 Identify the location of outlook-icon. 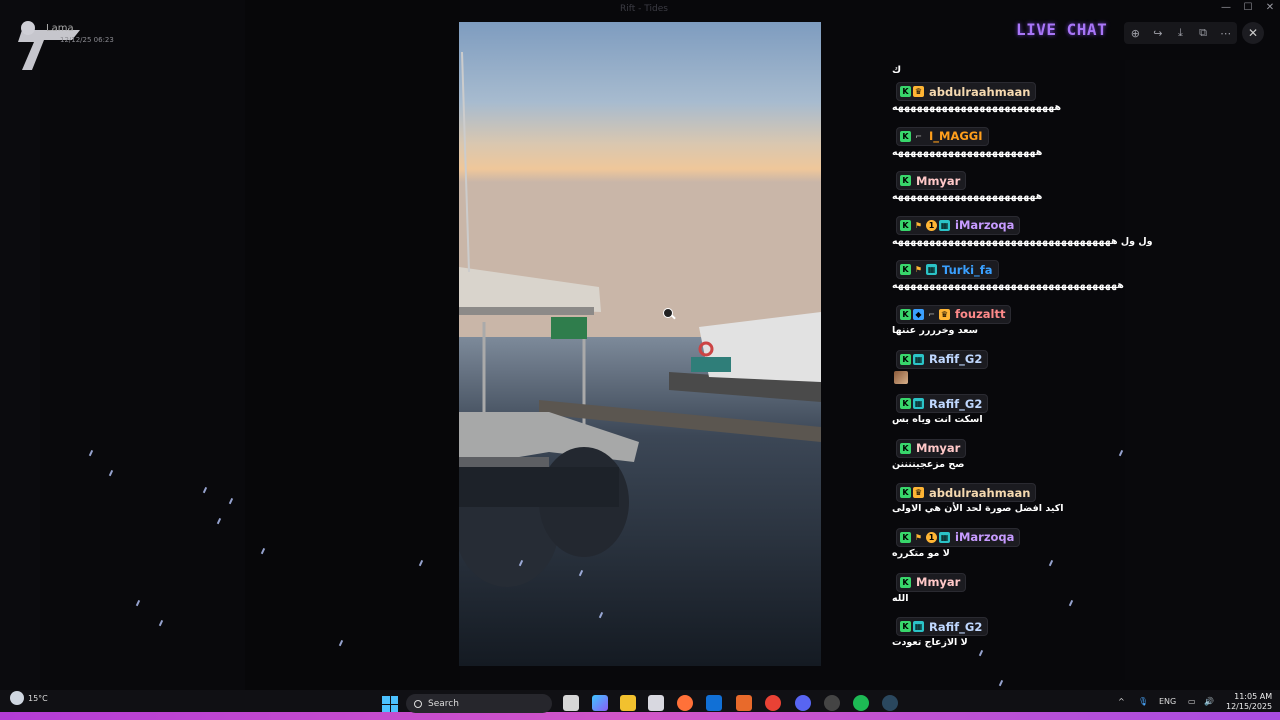
(714, 703).